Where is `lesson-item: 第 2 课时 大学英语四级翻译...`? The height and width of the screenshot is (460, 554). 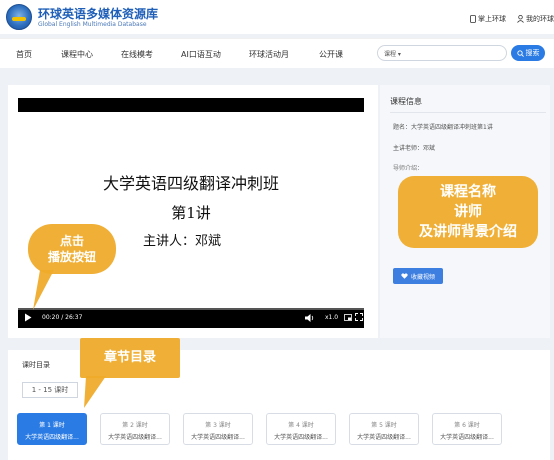
lesson-item: 第 2 课时 大学英语四级翻译... is located at coordinates (135, 429).